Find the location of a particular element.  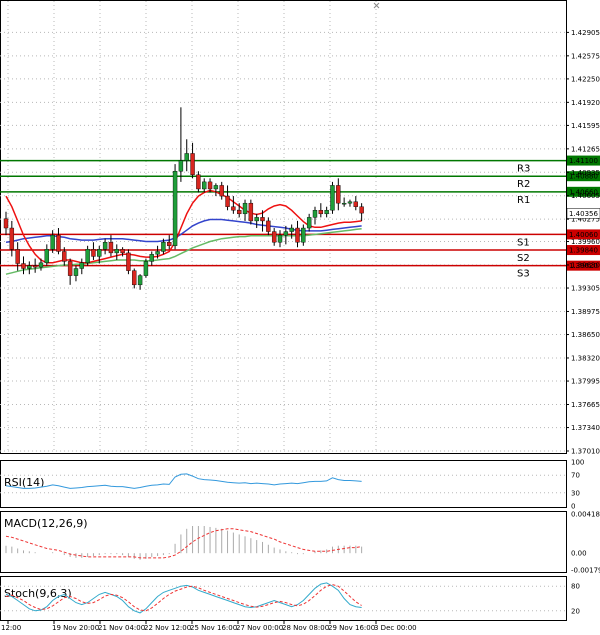

stoch-panel-frame is located at coordinates (283, 598).